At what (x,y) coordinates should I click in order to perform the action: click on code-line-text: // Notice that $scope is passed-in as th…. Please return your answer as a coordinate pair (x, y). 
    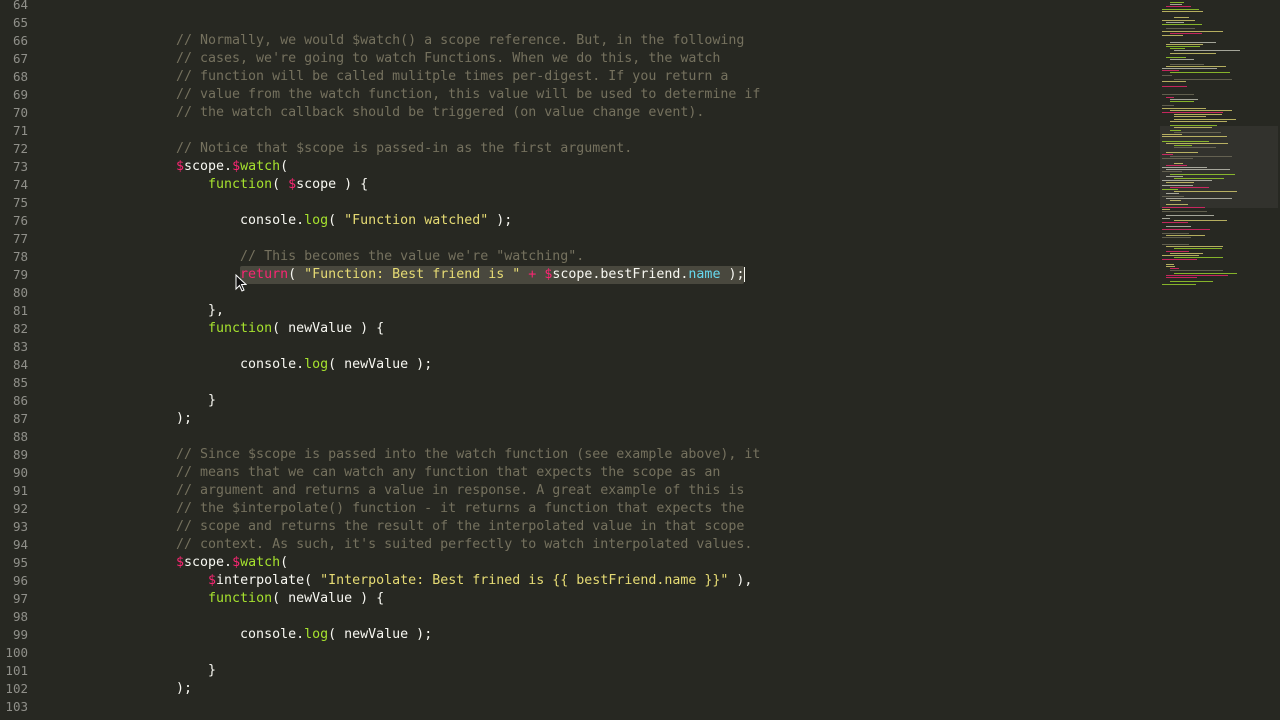
    Looking at the image, I should click on (404, 148).